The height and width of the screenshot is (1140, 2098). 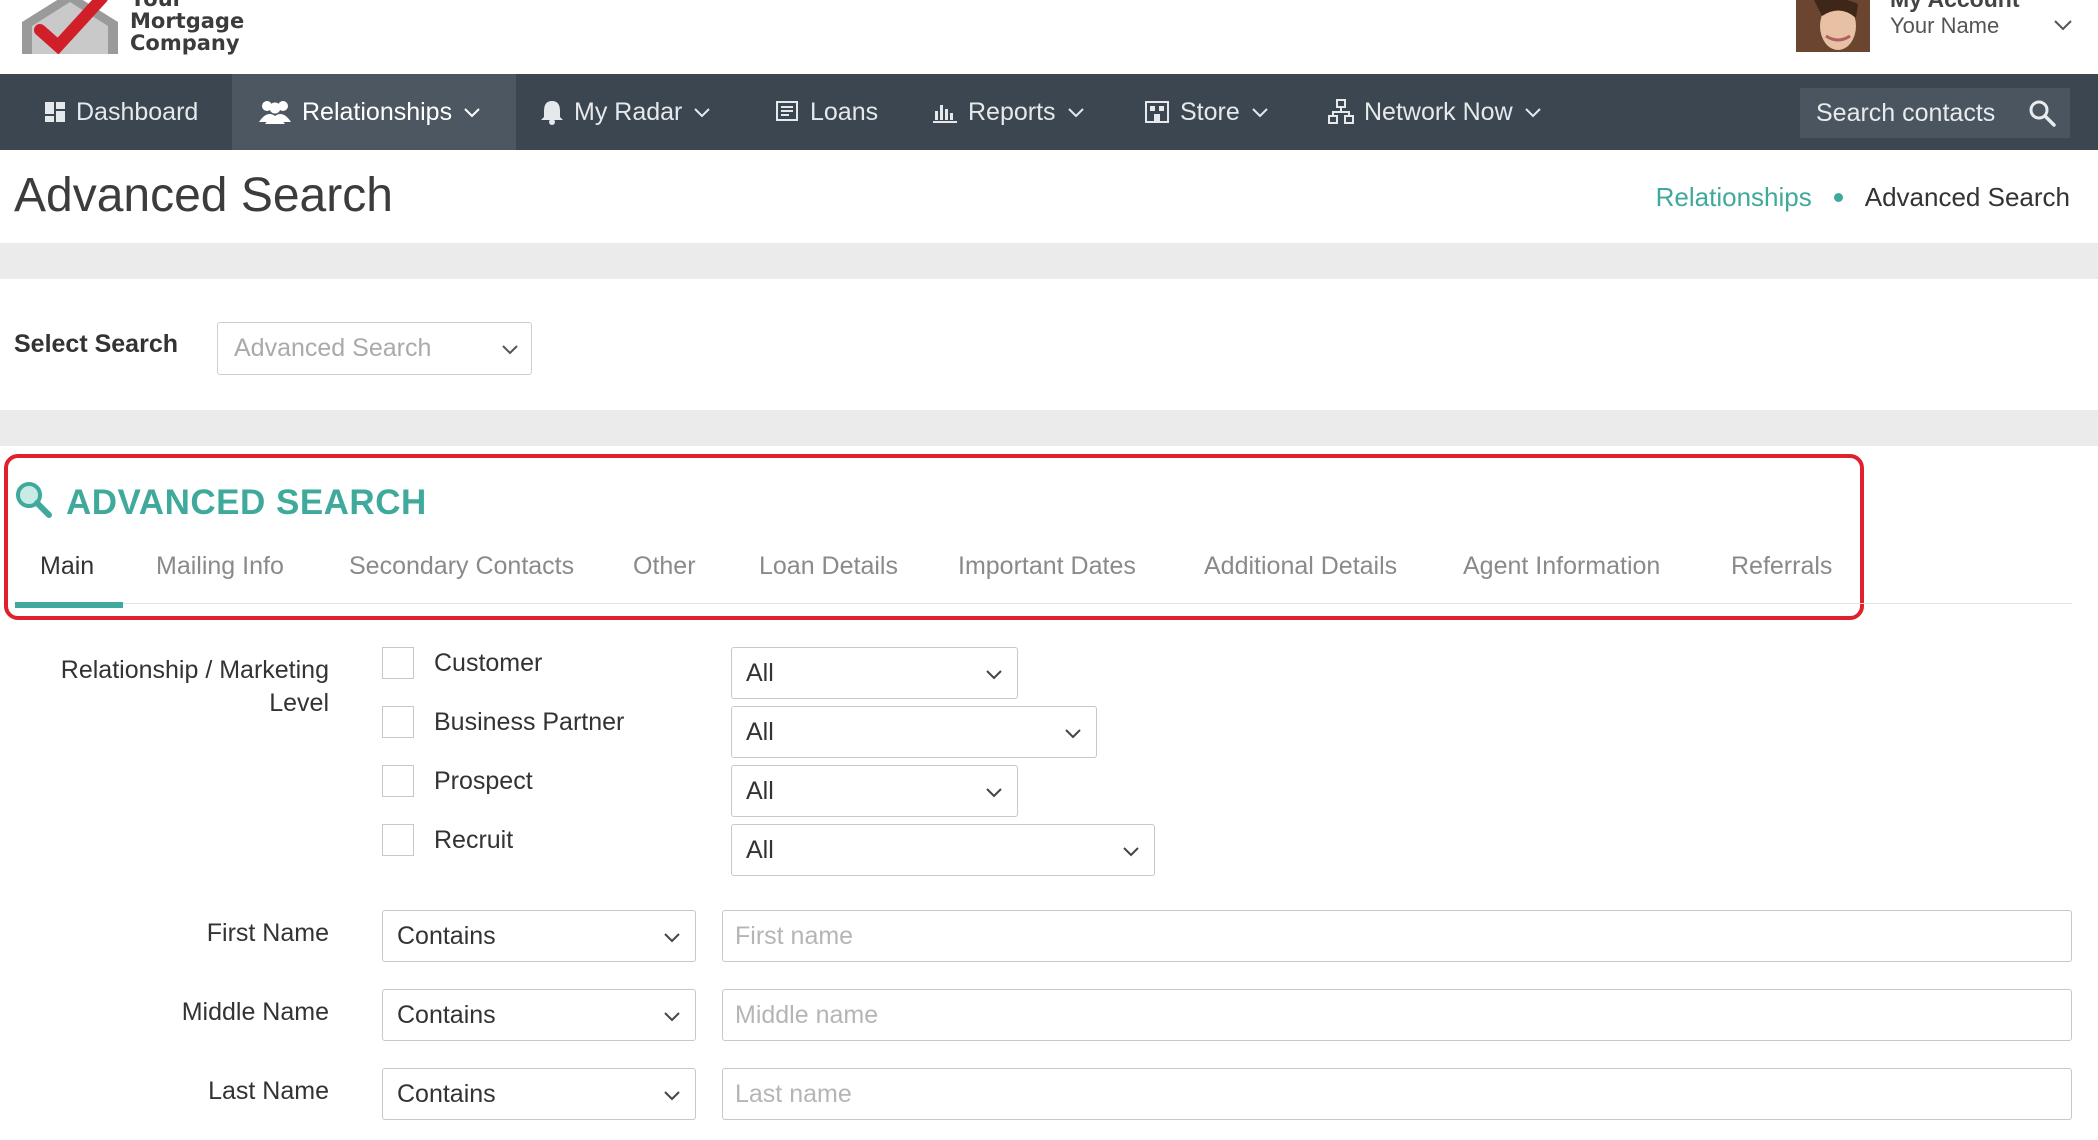 What do you see at coordinates (446, 1014) in the screenshot?
I see `middle-name-operator-value: Contains` at bounding box center [446, 1014].